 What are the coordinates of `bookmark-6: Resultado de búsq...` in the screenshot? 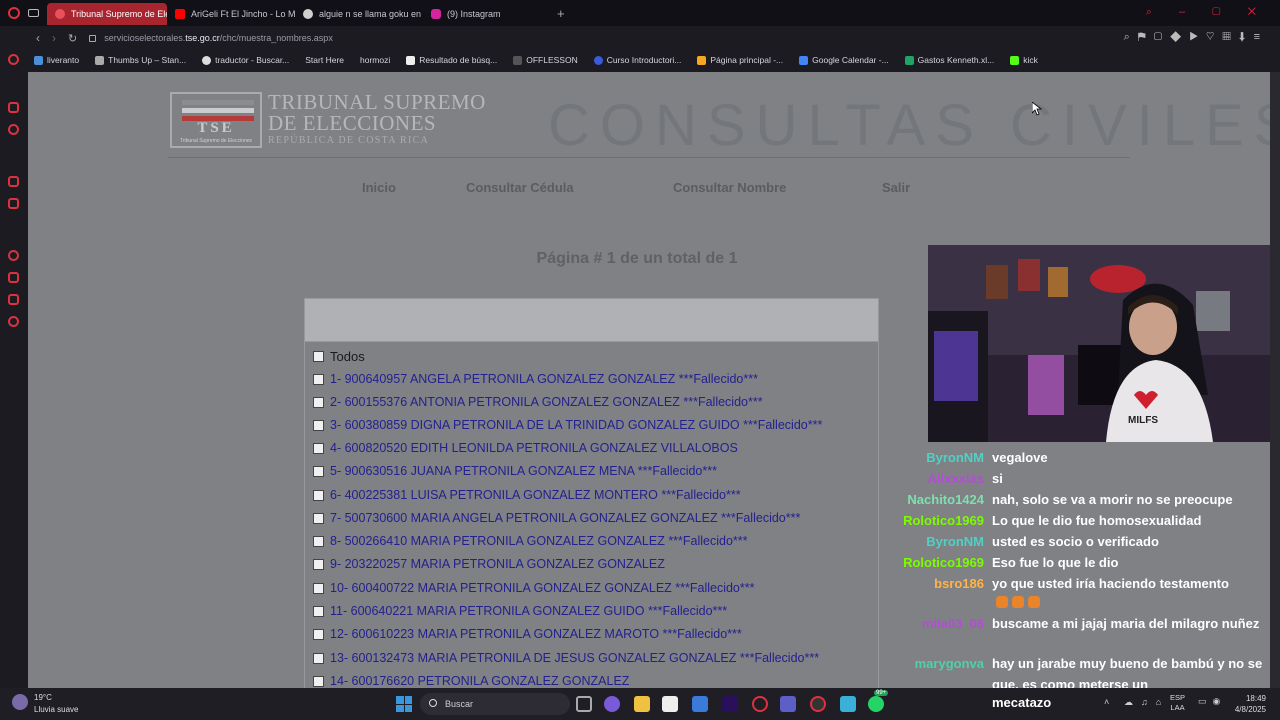 It's located at (451, 60).